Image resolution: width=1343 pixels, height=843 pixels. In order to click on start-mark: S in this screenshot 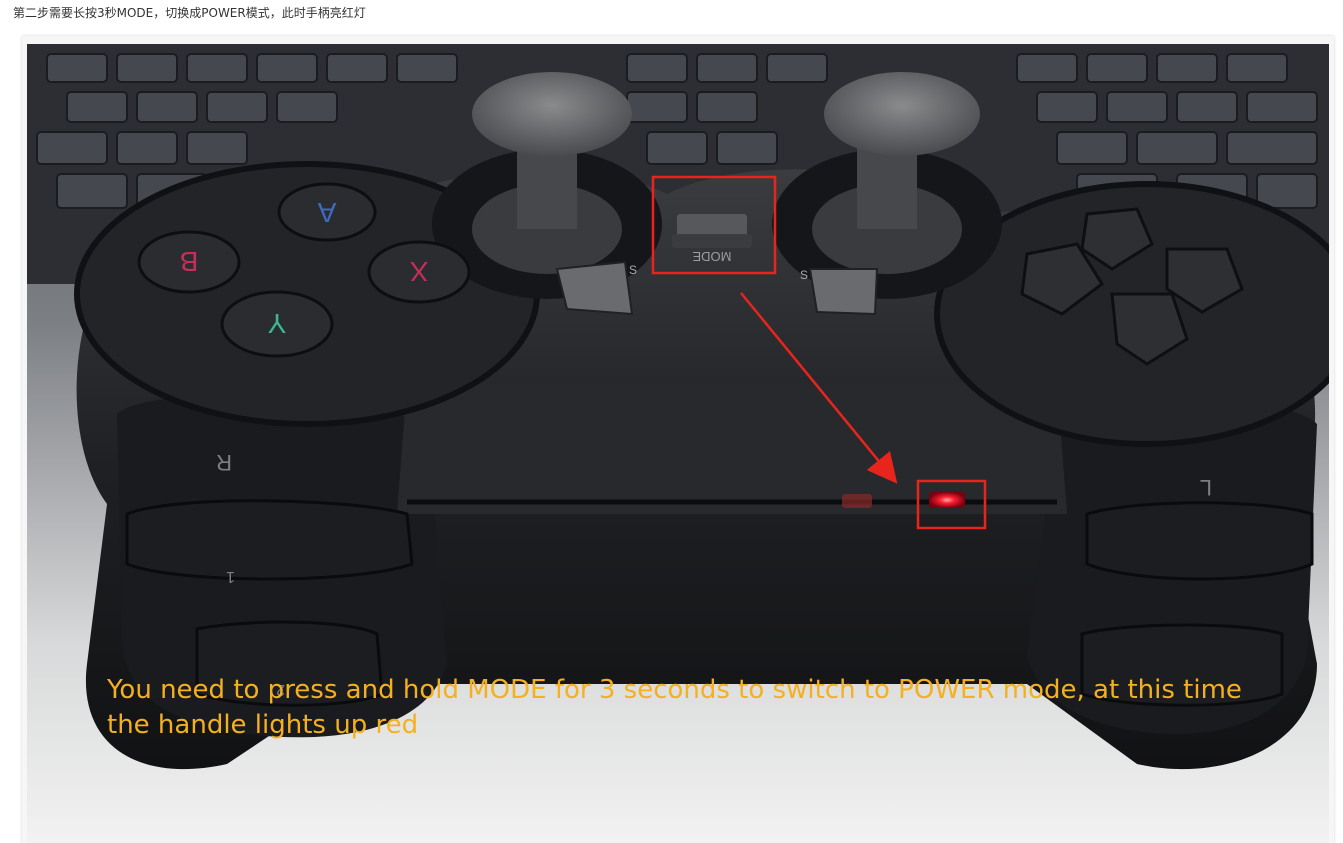, I will do `click(804, 275)`.